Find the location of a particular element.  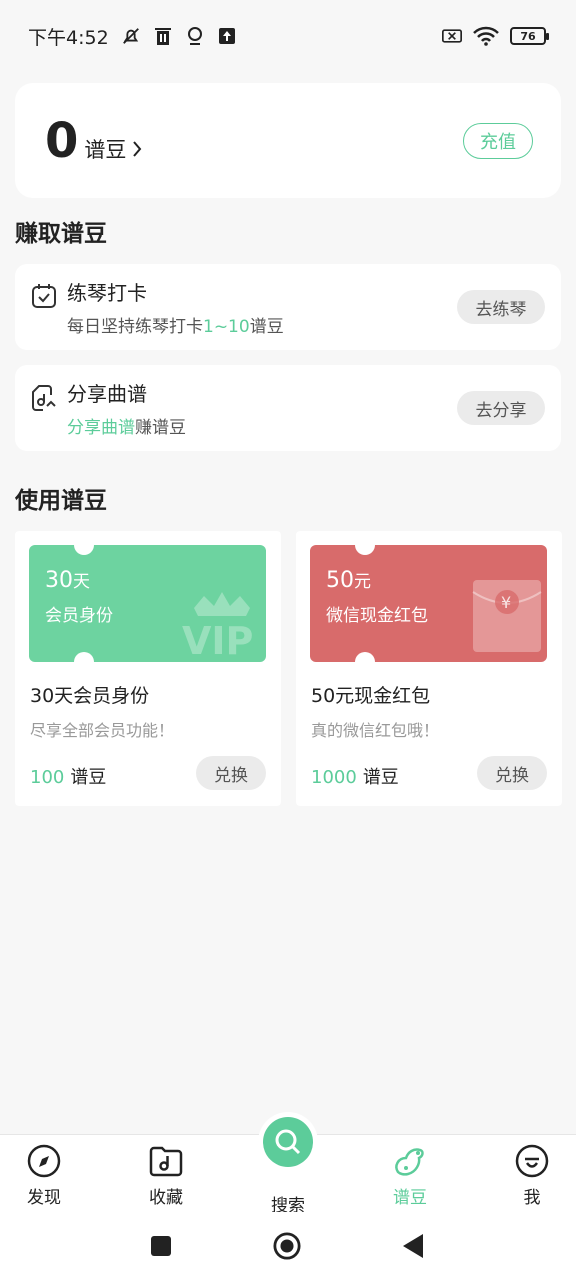

share-sheet-icon is located at coordinates (44, 397).